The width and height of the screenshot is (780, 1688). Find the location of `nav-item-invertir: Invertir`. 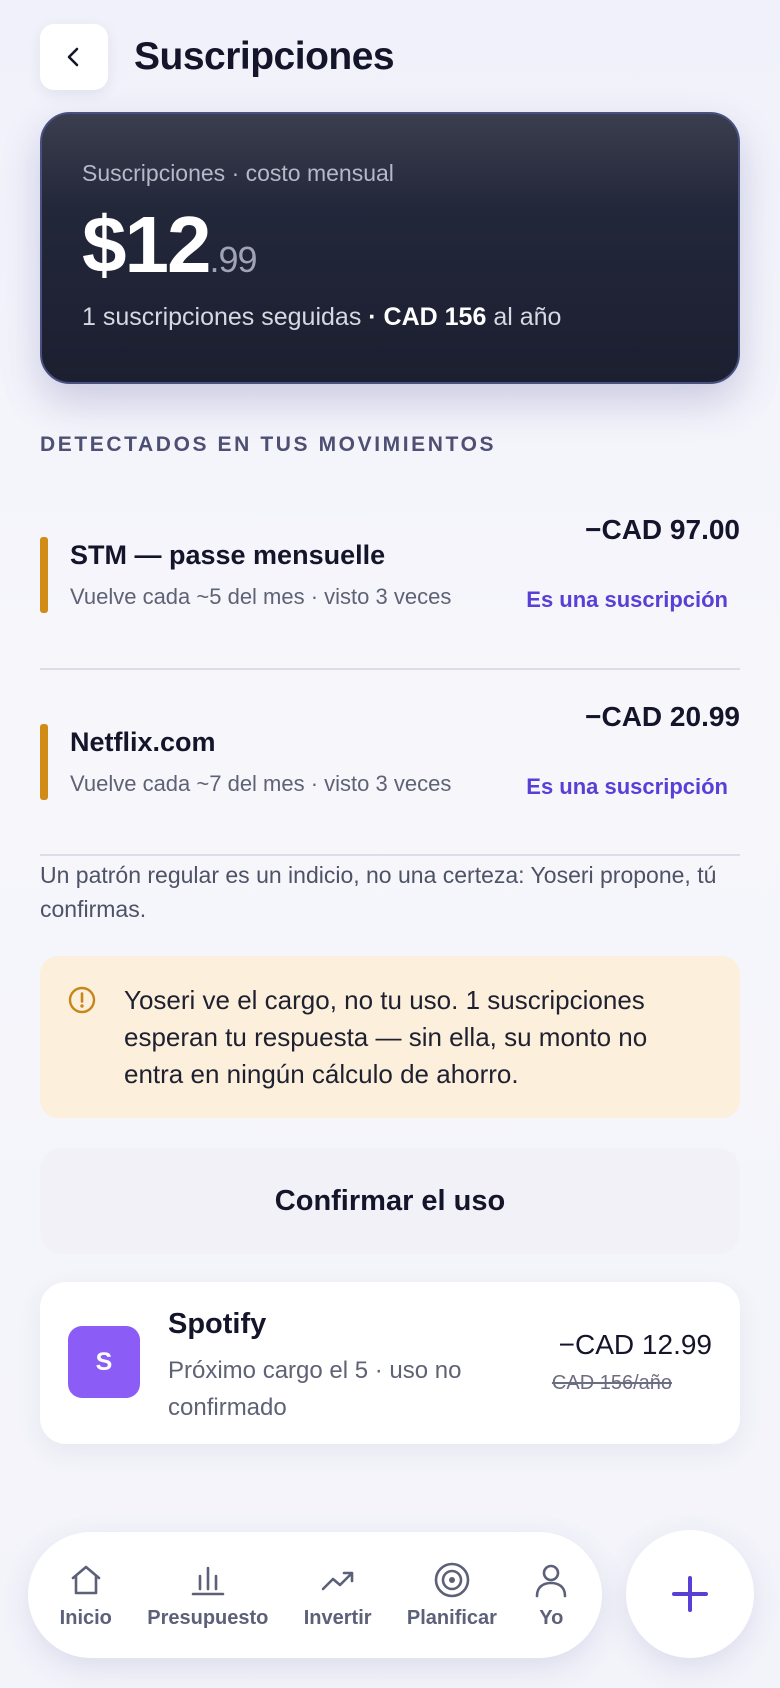

nav-item-invertir: Invertir is located at coordinates (338, 1595).